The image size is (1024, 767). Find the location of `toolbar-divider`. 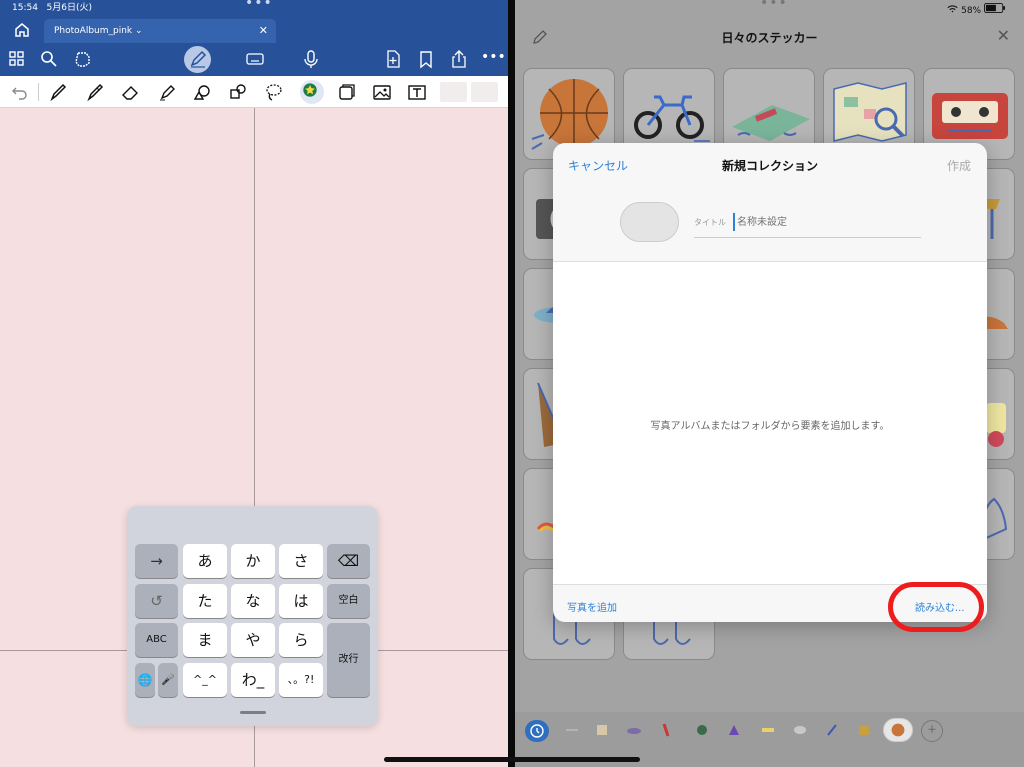

toolbar-divider is located at coordinates (38, 92).